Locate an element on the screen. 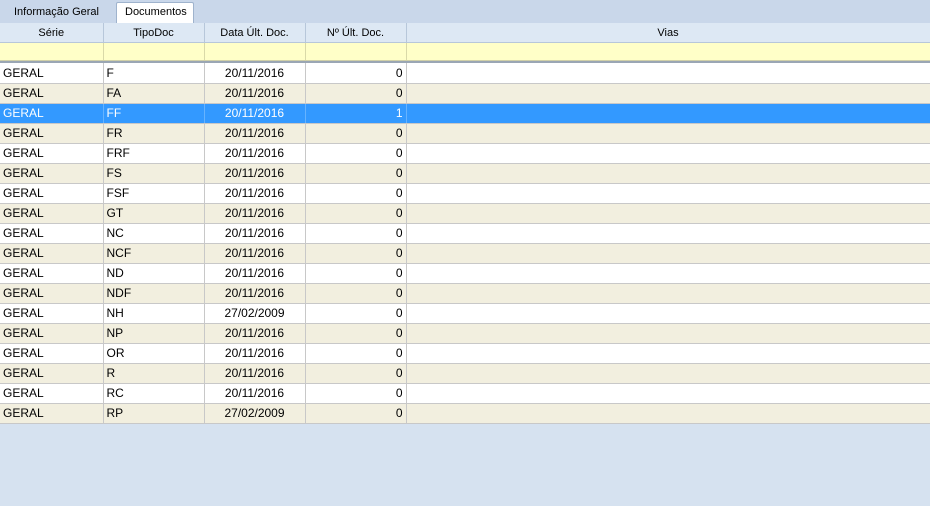 The image size is (930, 506). tab-documentos: Documentos is located at coordinates (155, 12).